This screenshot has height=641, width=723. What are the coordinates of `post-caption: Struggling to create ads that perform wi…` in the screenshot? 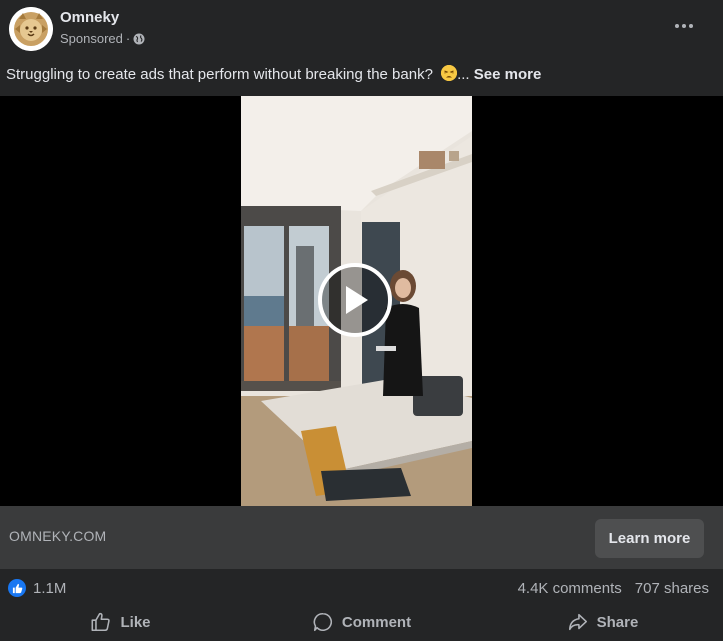 It's located at (273, 74).